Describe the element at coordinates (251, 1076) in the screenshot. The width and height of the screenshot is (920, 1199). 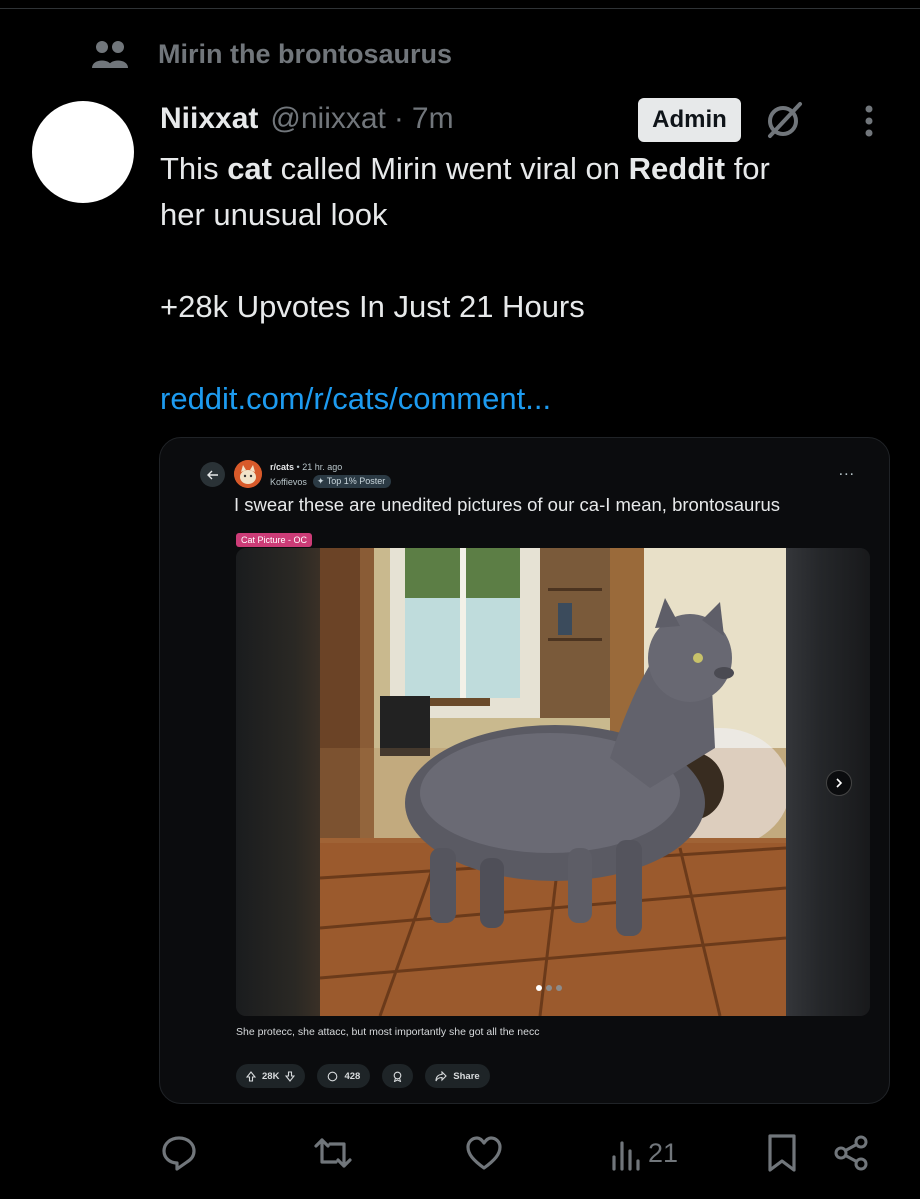
I see `upvote-icon` at that location.